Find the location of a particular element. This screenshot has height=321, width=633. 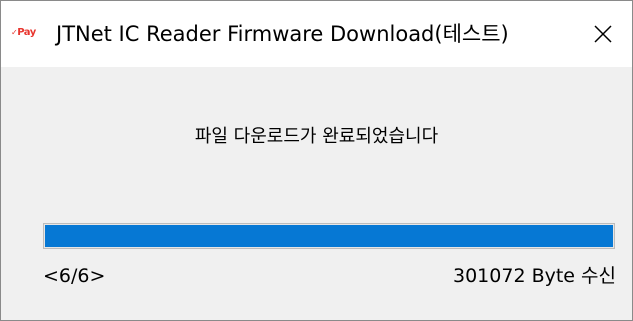

close-icon is located at coordinates (603, 34).